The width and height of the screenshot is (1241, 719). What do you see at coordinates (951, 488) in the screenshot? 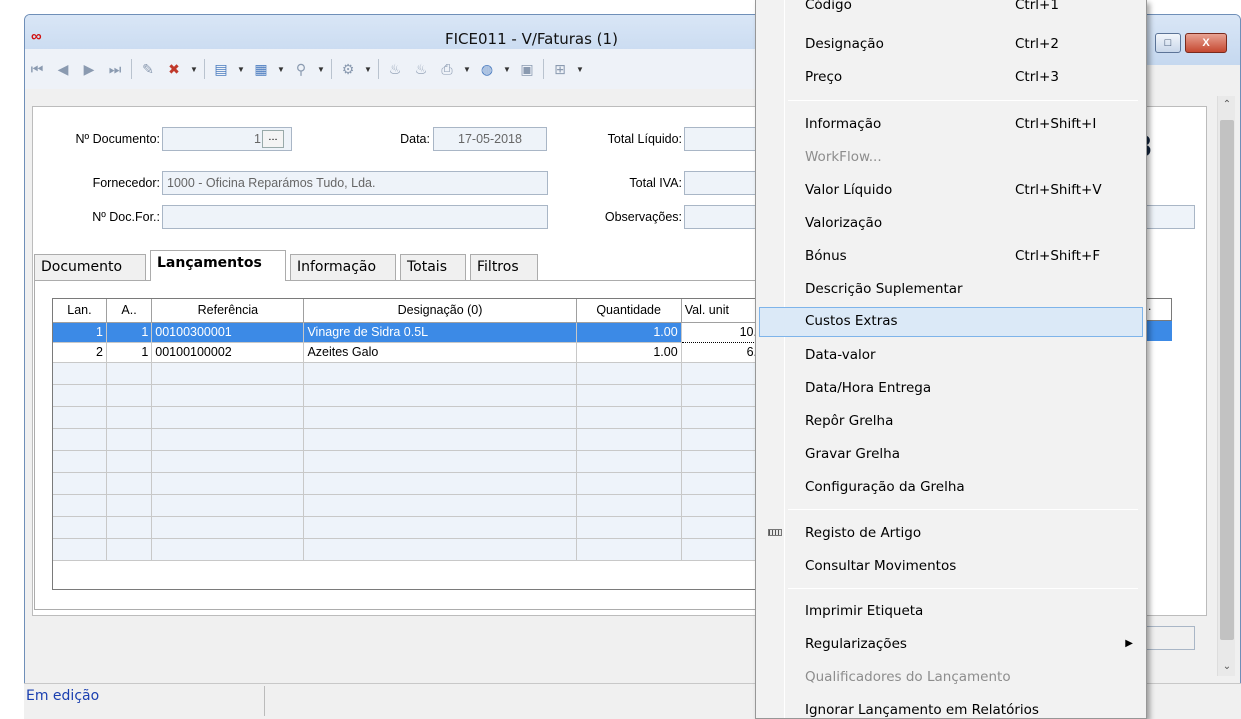
I see `menu-item-configuracao-grelha: Configuração da Grelha` at bounding box center [951, 488].